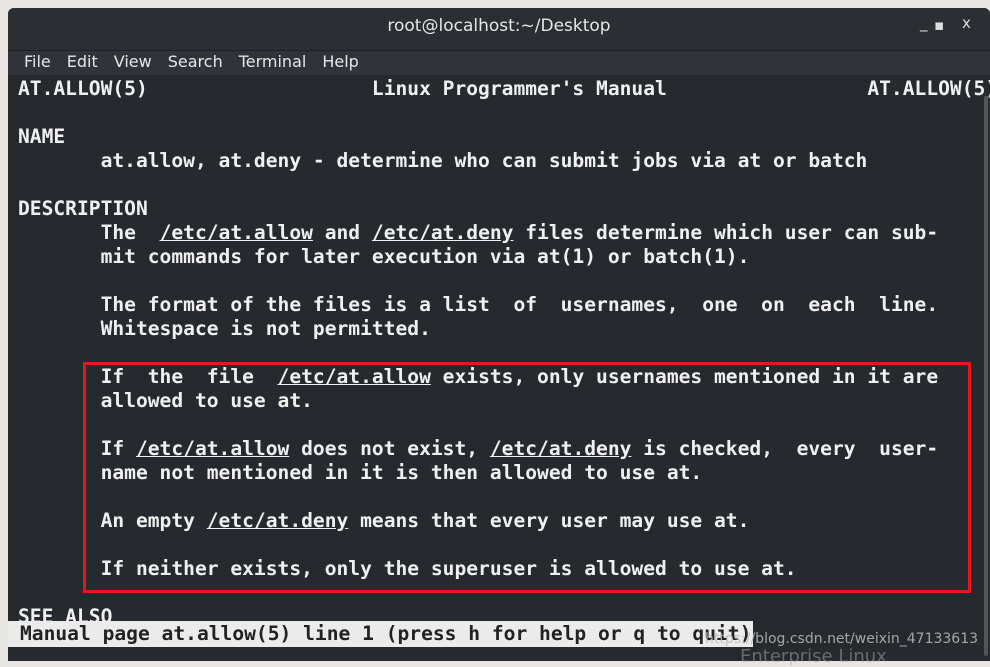  What do you see at coordinates (195, 63) in the screenshot?
I see `menu-search: Search` at bounding box center [195, 63].